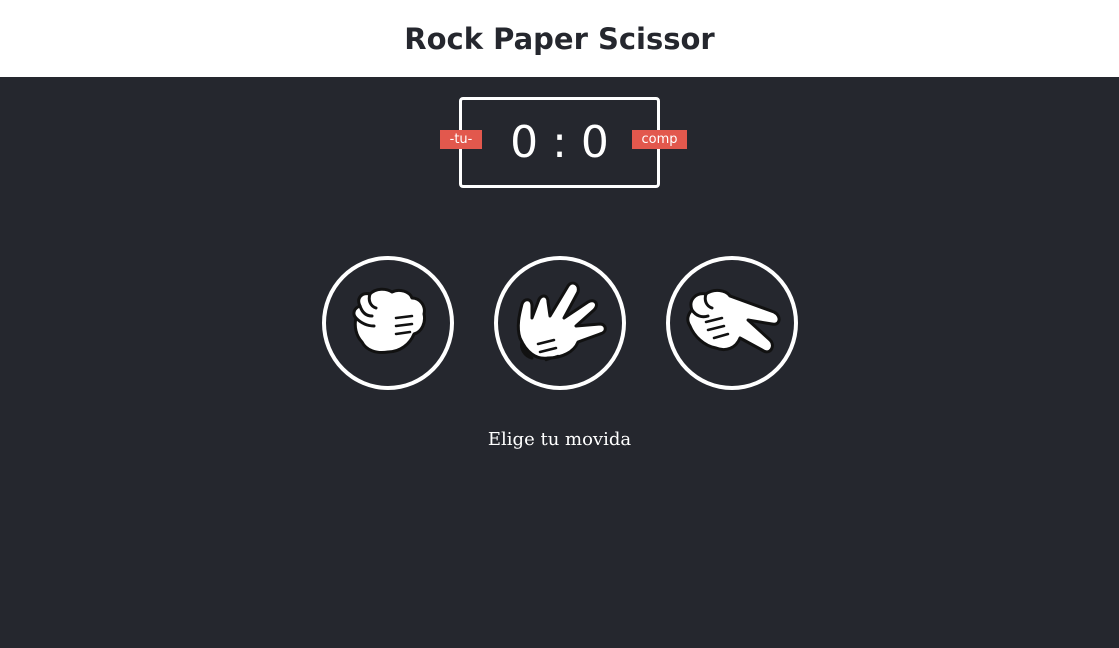  I want to click on score-board: 0, so click(559, 142).